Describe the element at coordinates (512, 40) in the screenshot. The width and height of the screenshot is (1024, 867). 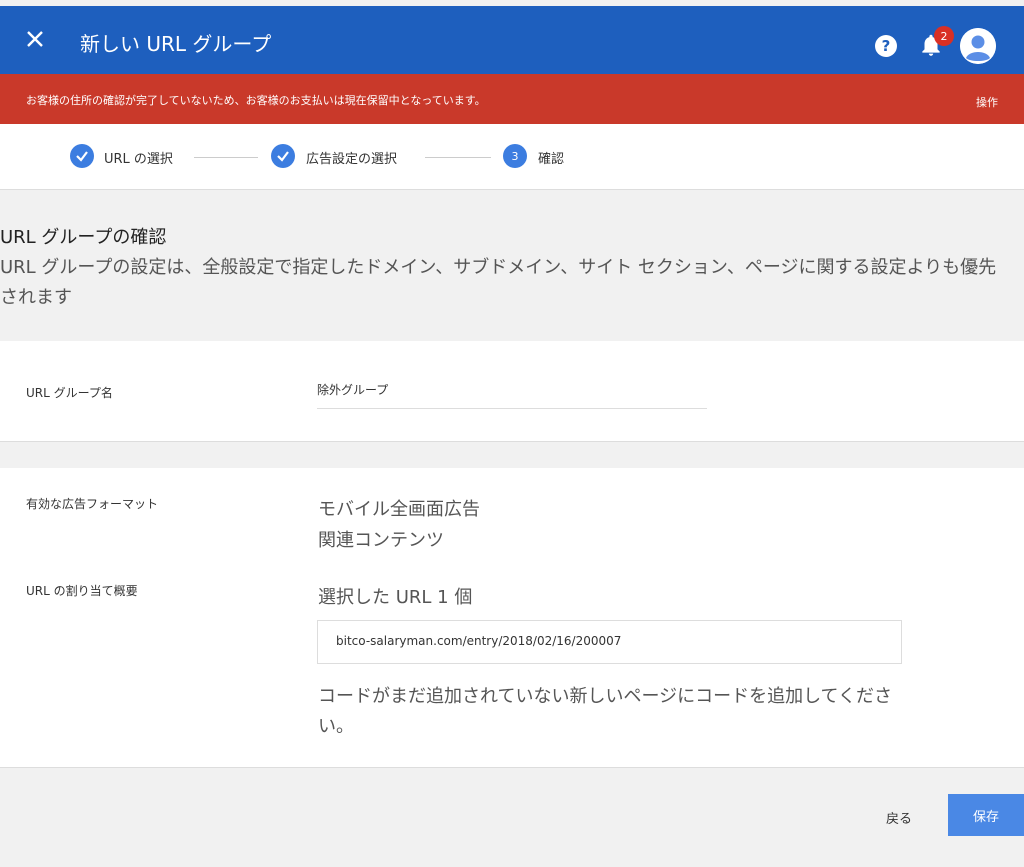
I see `app-bar: 新しい URL グループ ? 2` at that location.